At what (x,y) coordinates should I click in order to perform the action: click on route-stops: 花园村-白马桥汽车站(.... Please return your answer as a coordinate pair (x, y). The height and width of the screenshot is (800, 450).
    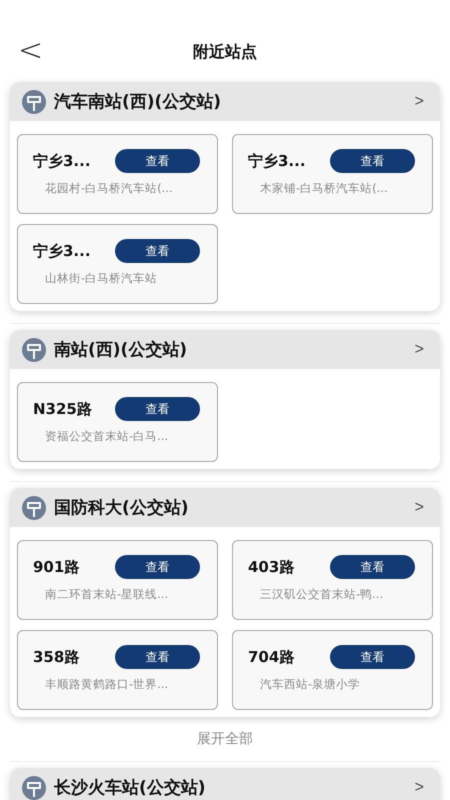
    Looking at the image, I should click on (109, 188).